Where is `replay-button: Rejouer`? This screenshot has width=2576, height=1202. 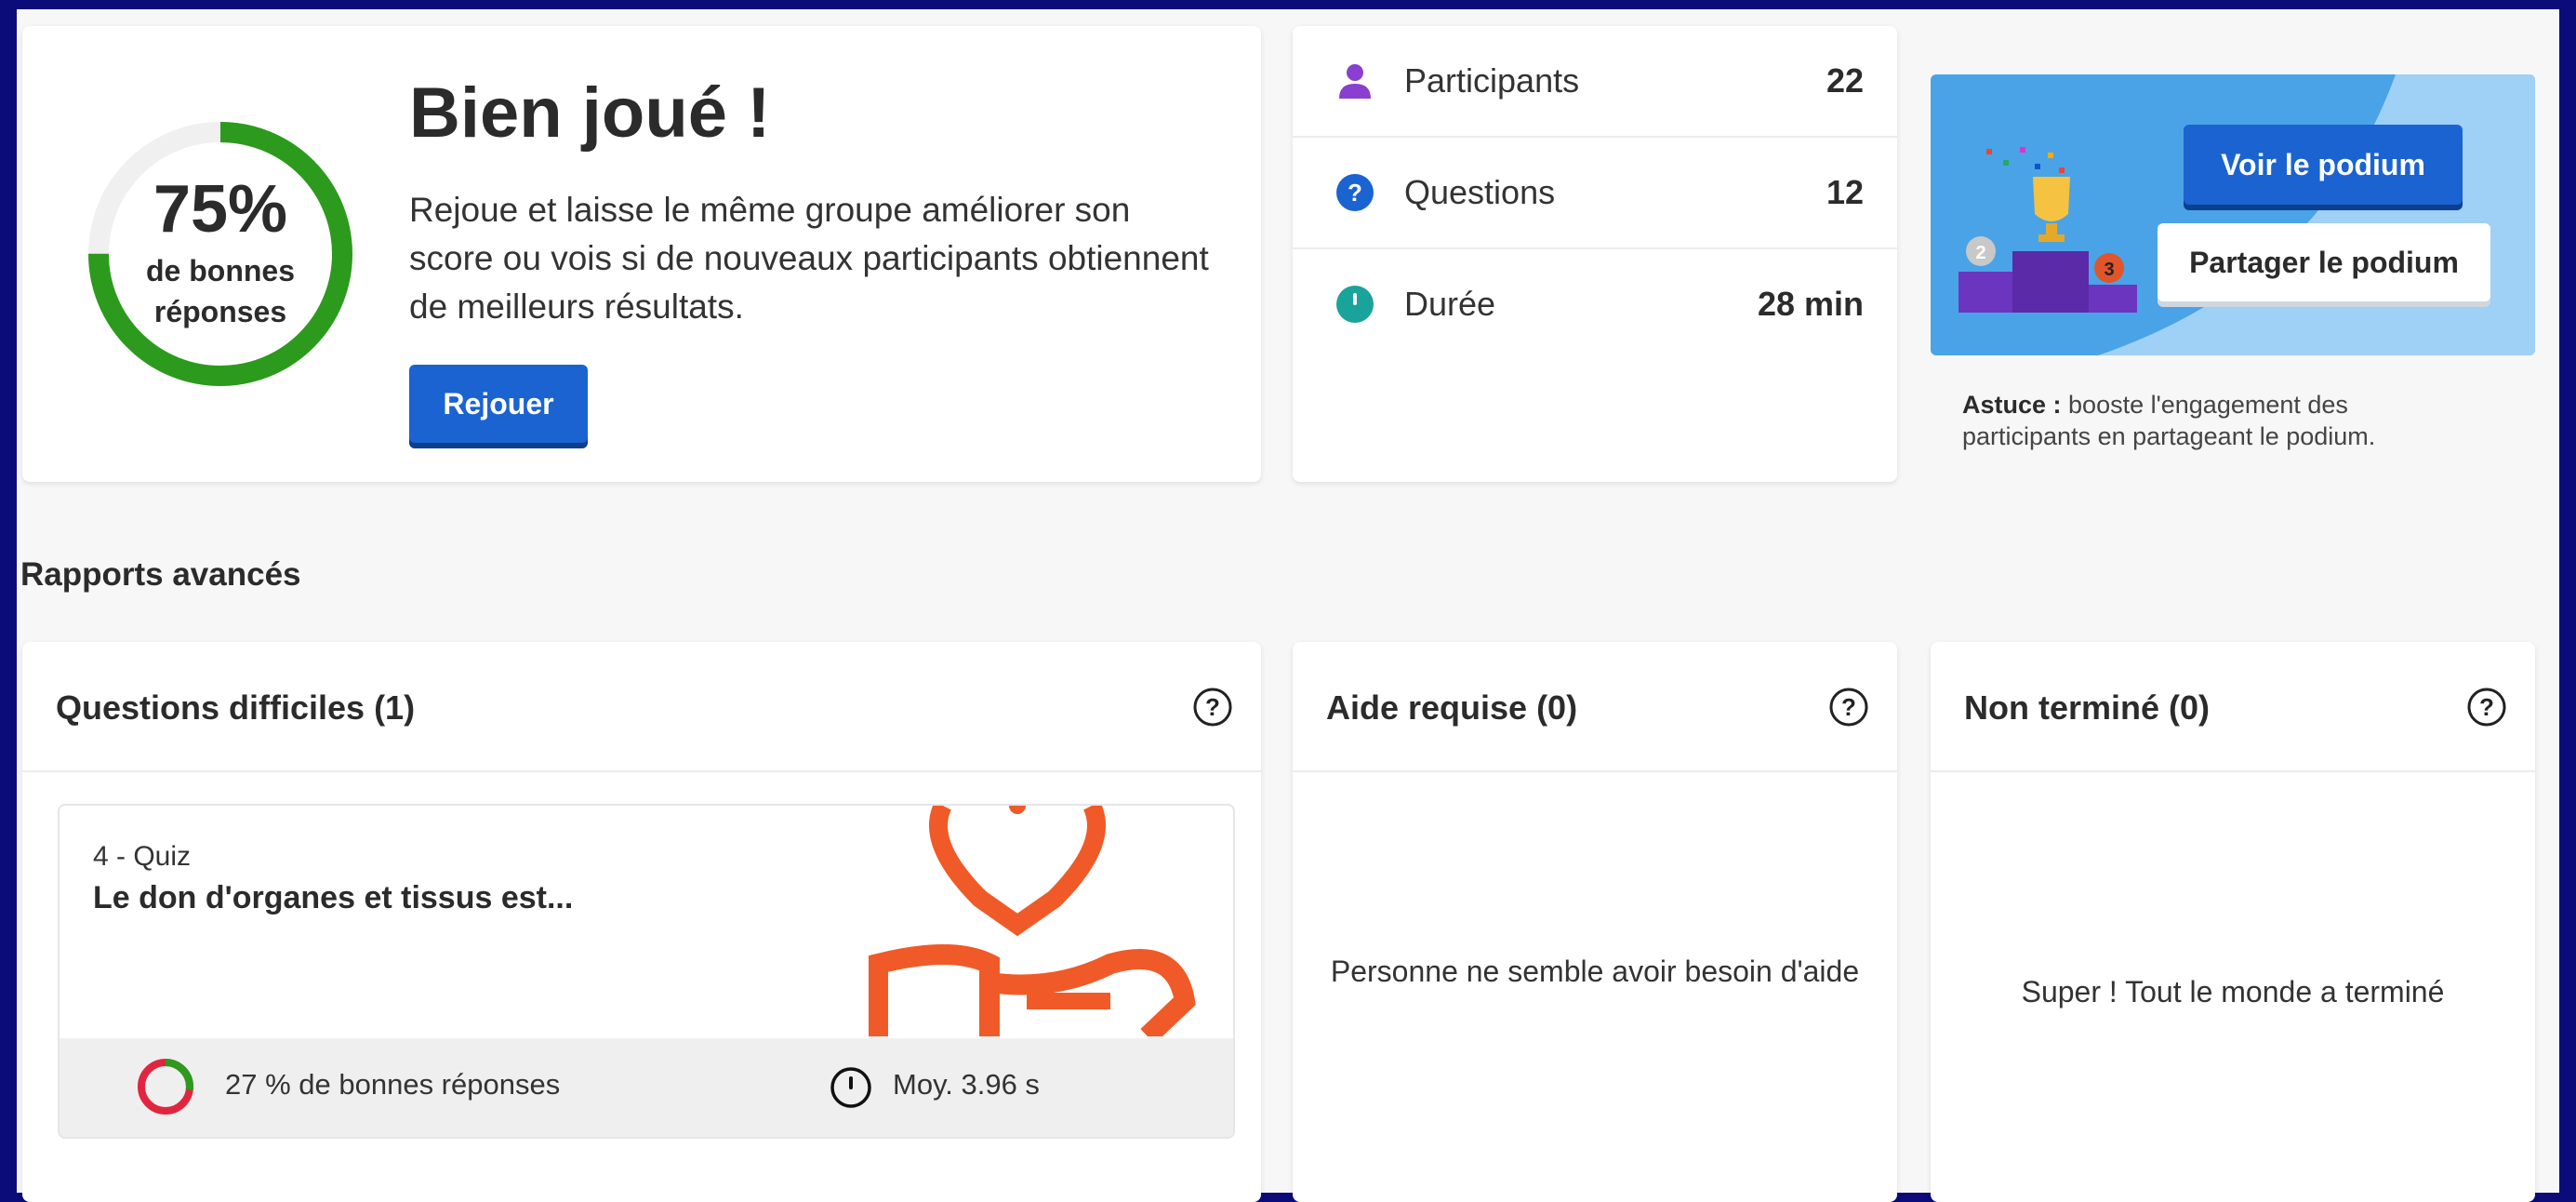 replay-button: Rejouer is located at coordinates (498, 404).